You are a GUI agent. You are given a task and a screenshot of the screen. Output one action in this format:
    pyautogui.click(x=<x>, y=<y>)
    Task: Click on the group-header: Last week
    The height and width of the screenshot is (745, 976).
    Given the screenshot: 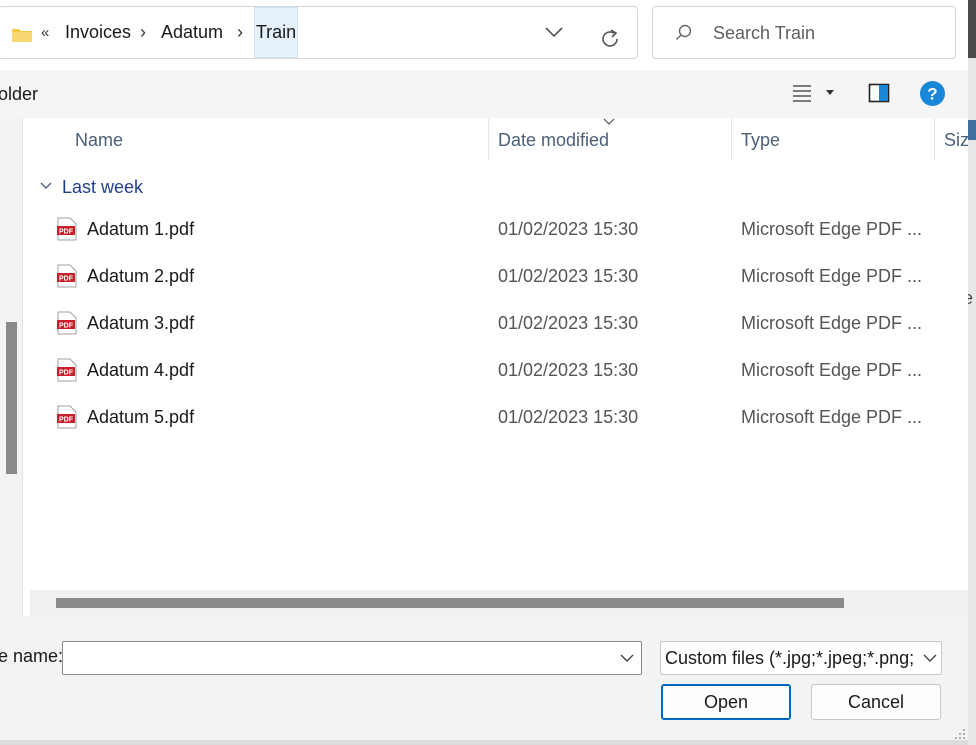 What is the action you would take?
    pyautogui.click(x=91, y=187)
    